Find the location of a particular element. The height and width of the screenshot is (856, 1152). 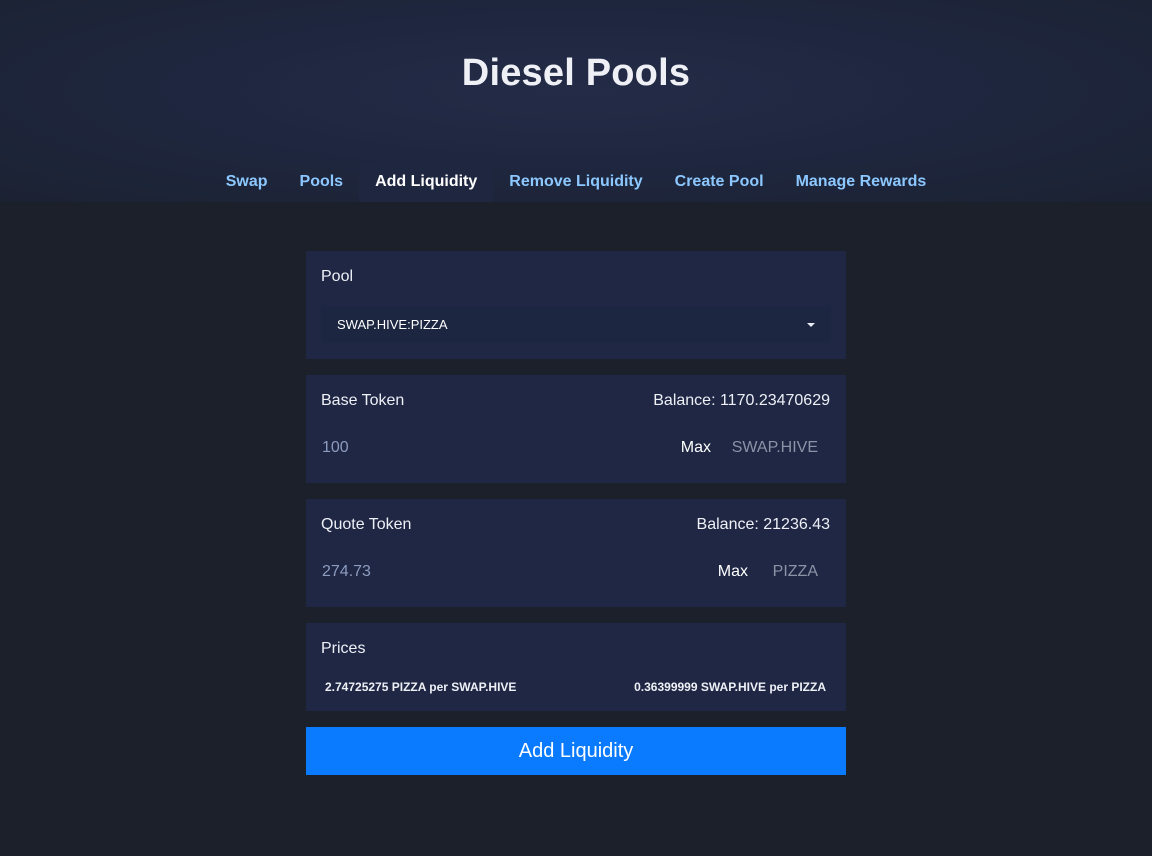

quote-amount-input is located at coordinates (471, 572).